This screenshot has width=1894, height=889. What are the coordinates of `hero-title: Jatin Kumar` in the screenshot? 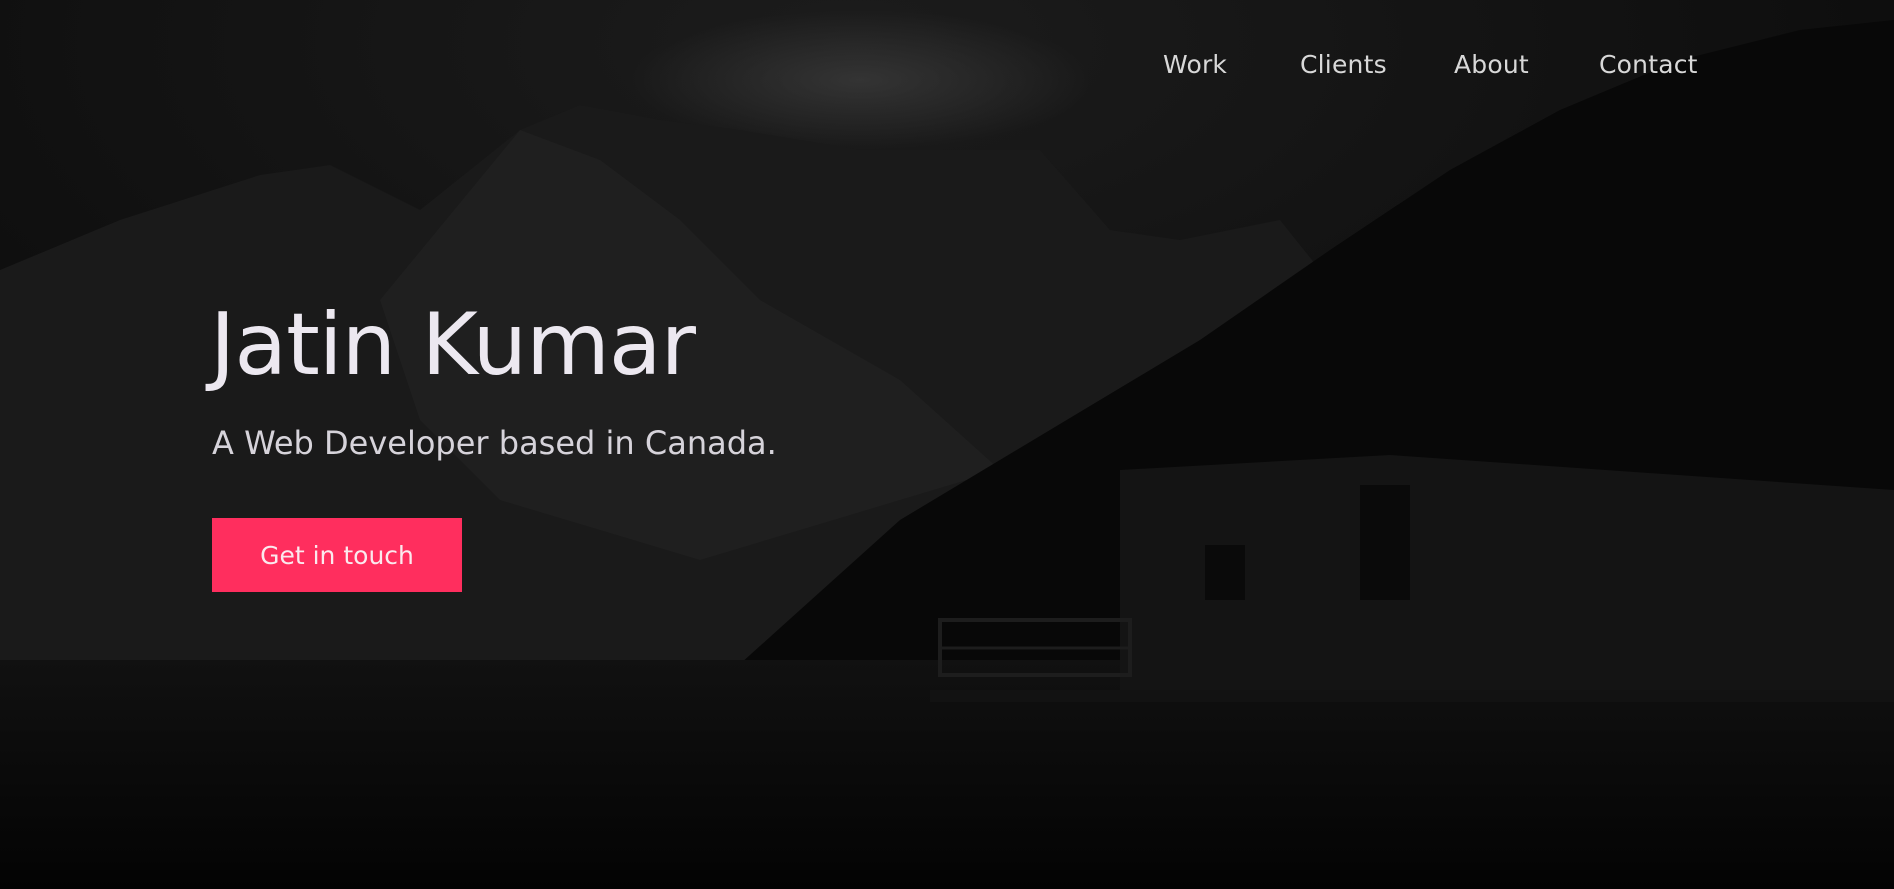 It's located at (453, 345).